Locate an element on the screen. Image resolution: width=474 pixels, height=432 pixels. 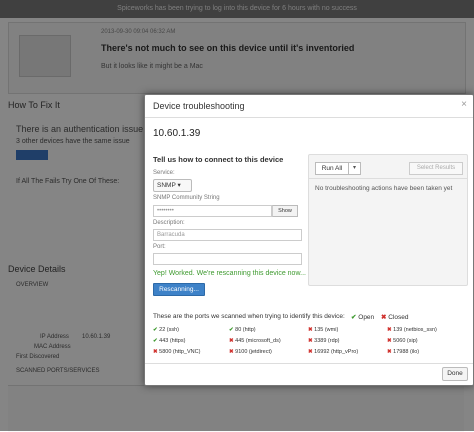
port-item: ✖ 16992 (http_vPro) is located at coordinates (333, 352).